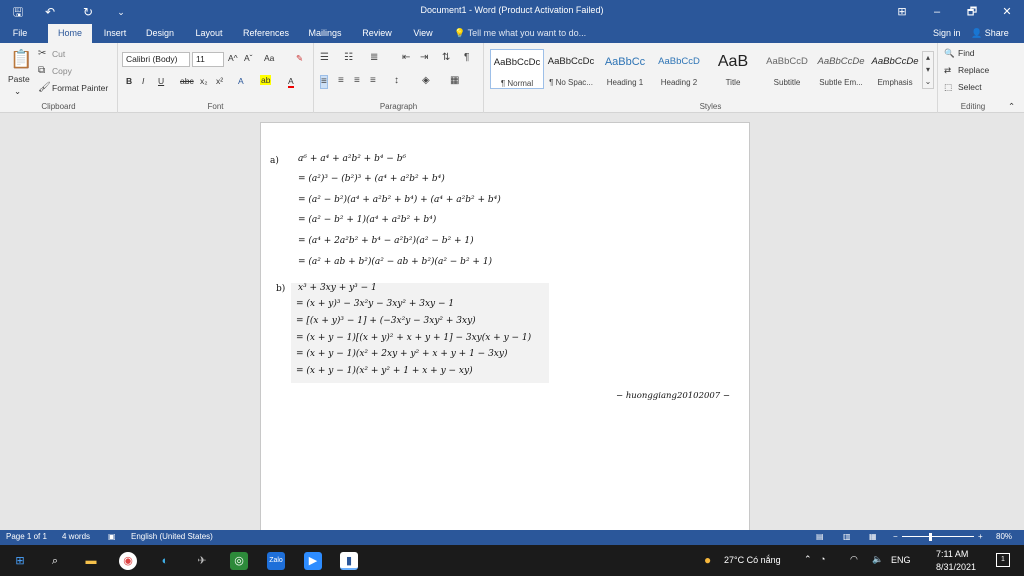 Image resolution: width=1024 pixels, height=576 pixels. Describe the element at coordinates (187, 81) in the screenshot. I see `strikethrough-button: abc` at that location.